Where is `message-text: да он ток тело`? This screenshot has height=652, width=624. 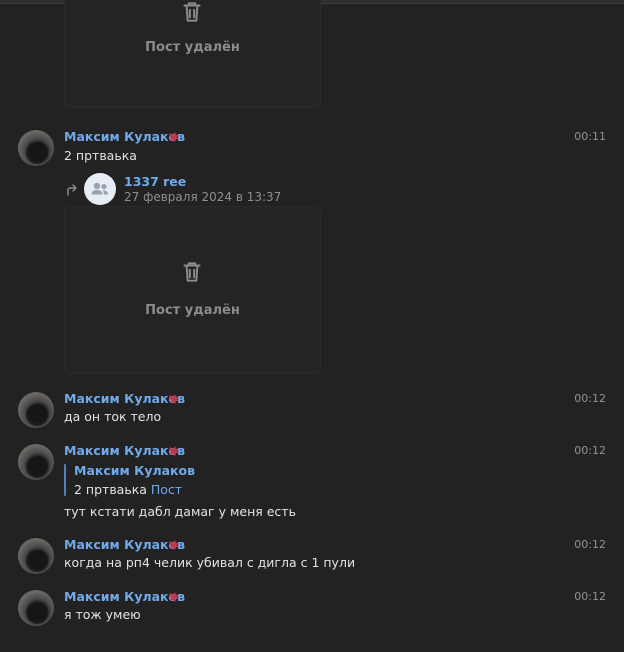 message-text: да он ток тело is located at coordinates (113, 416).